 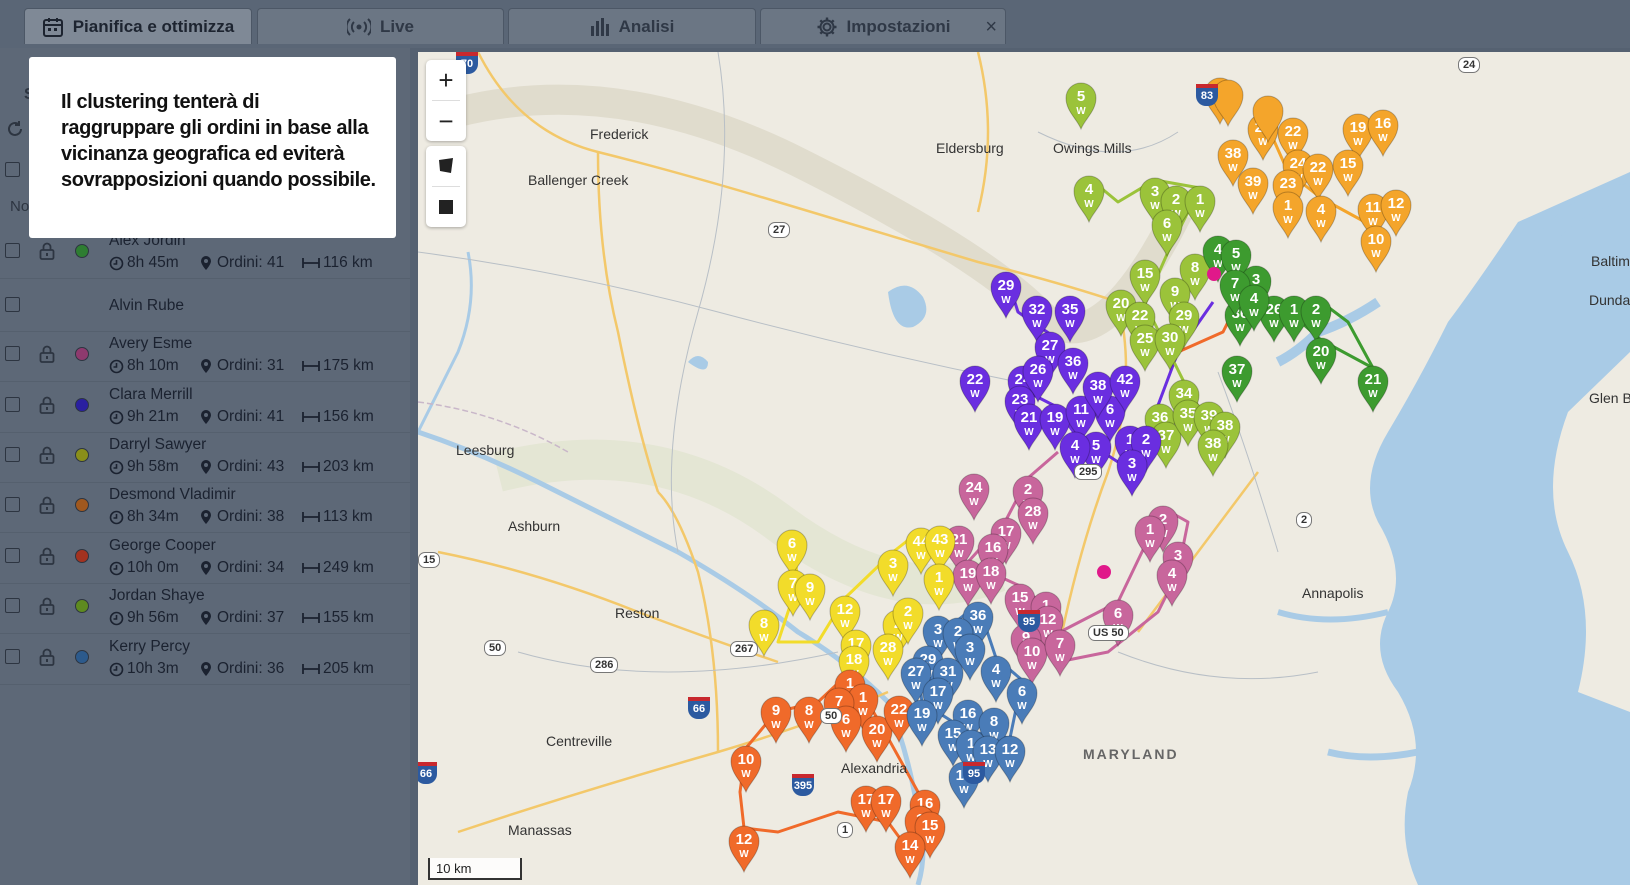 What do you see at coordinates (991, 27) in the screenshot?
I see `close-icon: ×` at bounding box center [991, 27].